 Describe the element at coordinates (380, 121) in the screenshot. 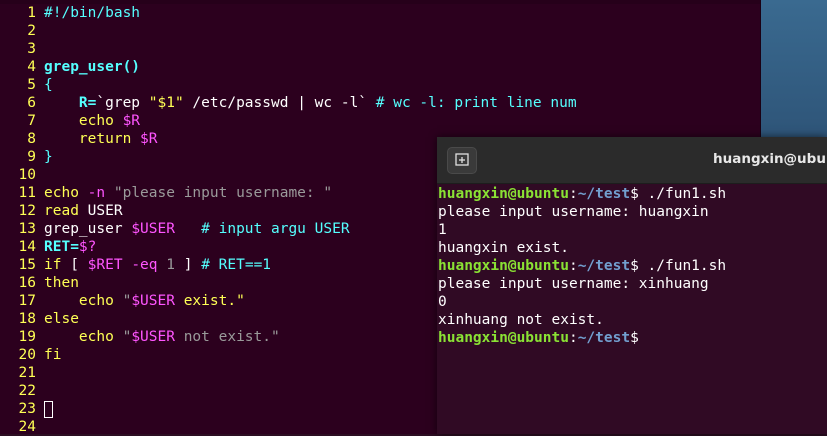

I see `editor-line: 7 echo $R` at that location.